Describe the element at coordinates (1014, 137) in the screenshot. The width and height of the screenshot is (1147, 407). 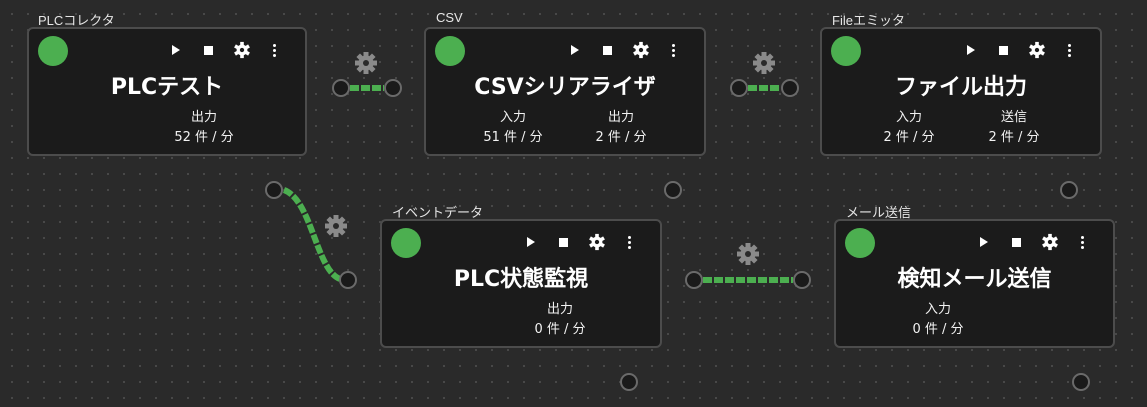
I see `stat-send-value: 2 件 / 分` at that location.